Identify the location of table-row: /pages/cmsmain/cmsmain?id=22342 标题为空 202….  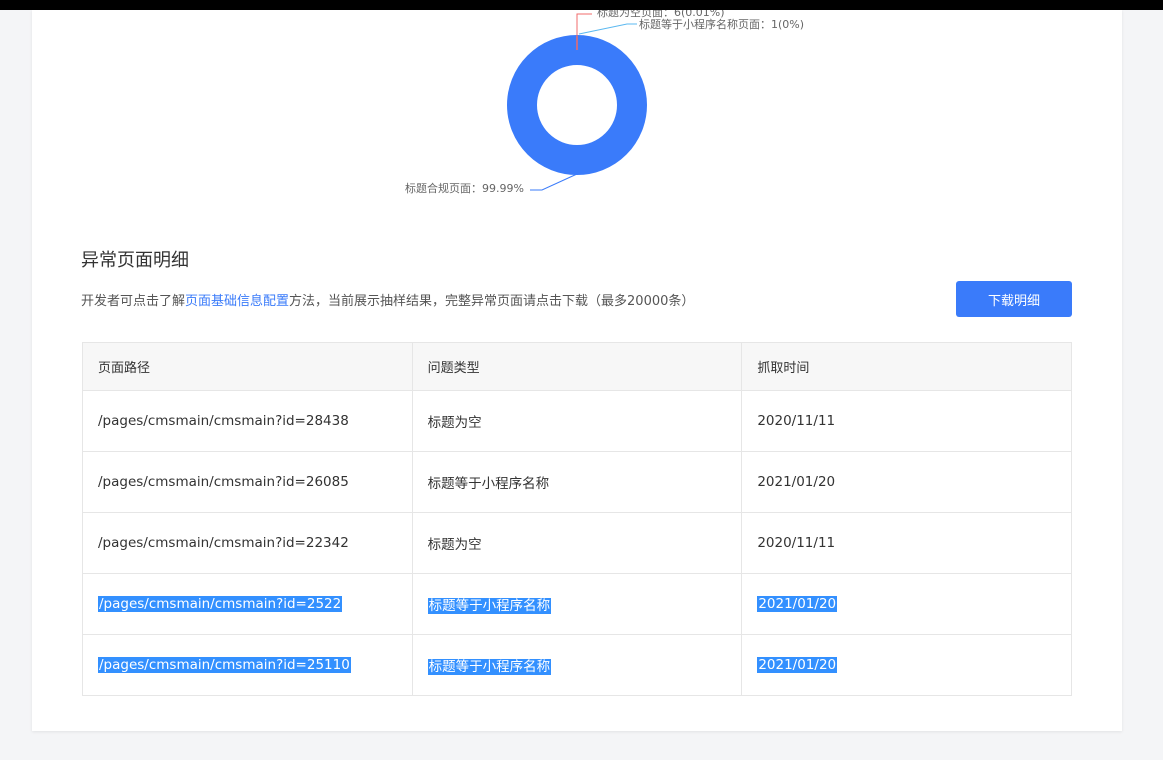
(577, 543).